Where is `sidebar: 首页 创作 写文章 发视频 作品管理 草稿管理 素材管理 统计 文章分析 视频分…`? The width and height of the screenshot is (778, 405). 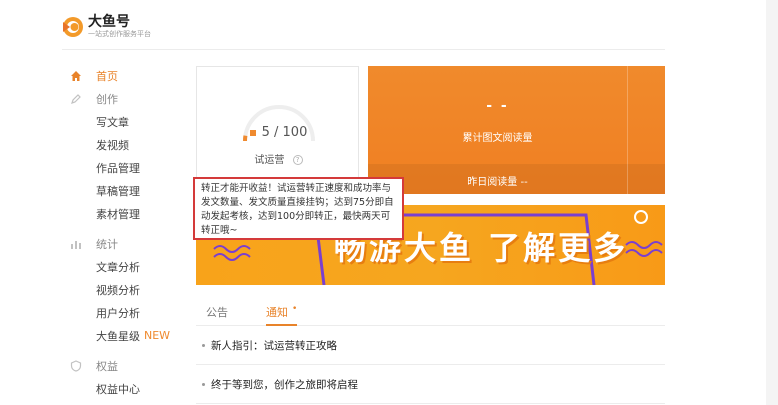
sidebar: 首页 创作 写文章 发视频 作品管理 草稿管理 素材管理 统计 文章分析 视频分… is located at coordinates (128, 232).